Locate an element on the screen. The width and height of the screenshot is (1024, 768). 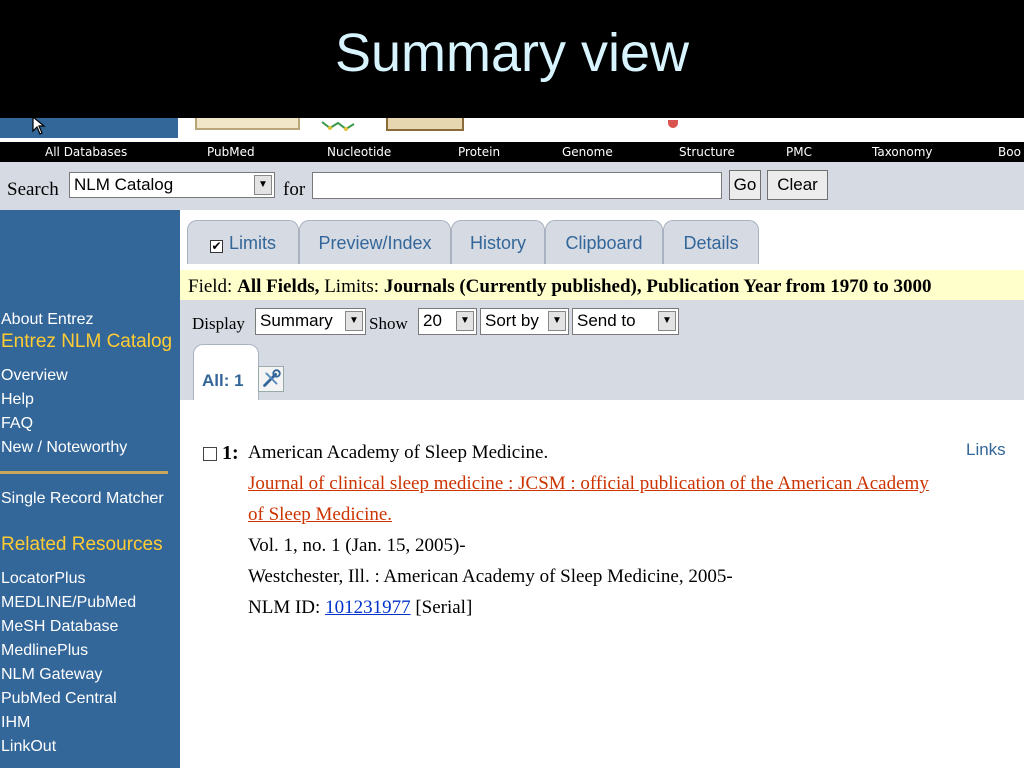
tab-limits-label: Limits is located at coordinates (252, 243).